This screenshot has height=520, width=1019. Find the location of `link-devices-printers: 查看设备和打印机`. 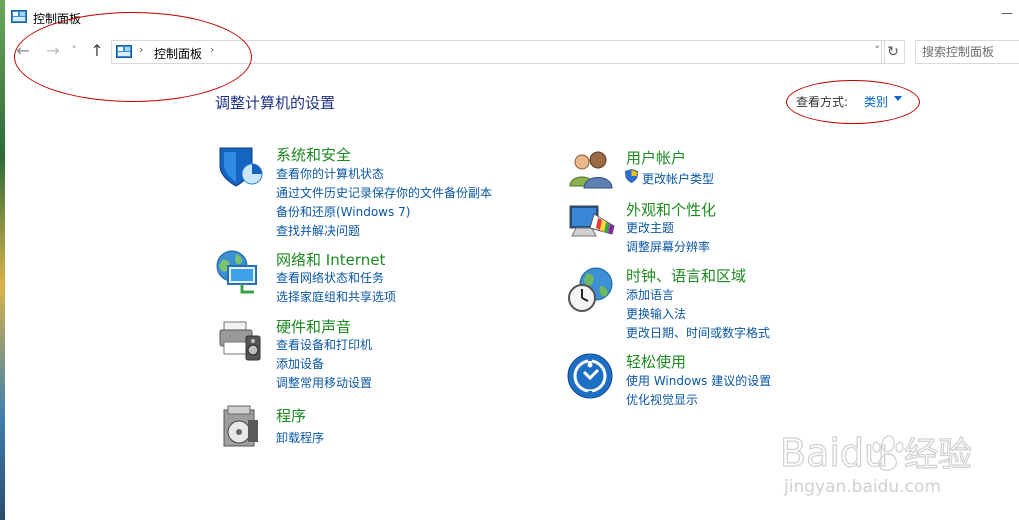

link-devices-printers: 查看设备和打印机 is located at coordinates (324, 344).